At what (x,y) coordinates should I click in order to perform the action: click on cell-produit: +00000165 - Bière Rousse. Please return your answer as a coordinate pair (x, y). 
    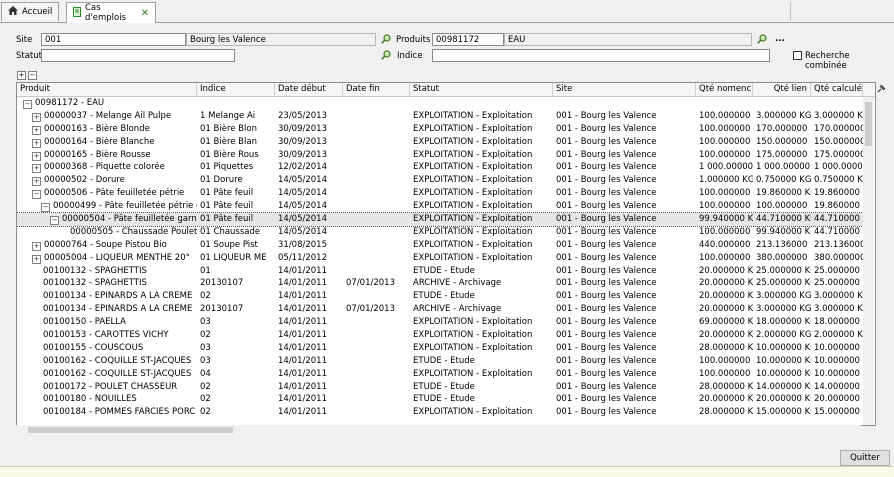
    Looking at the image, I should click on (107, 155).